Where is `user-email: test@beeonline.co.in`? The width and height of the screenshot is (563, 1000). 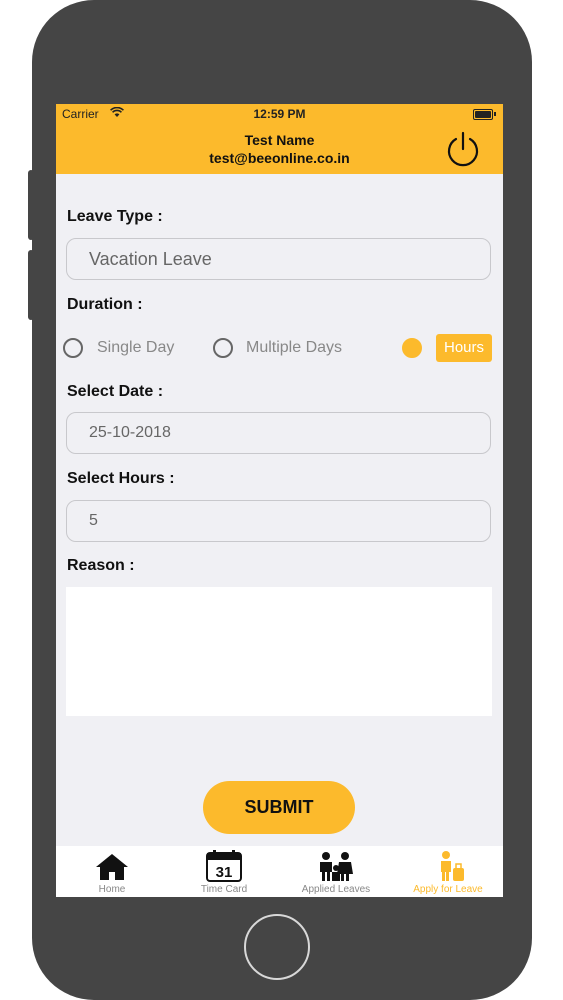
user-email: test@beeonline.co.in is located at coordinates (279, 158).